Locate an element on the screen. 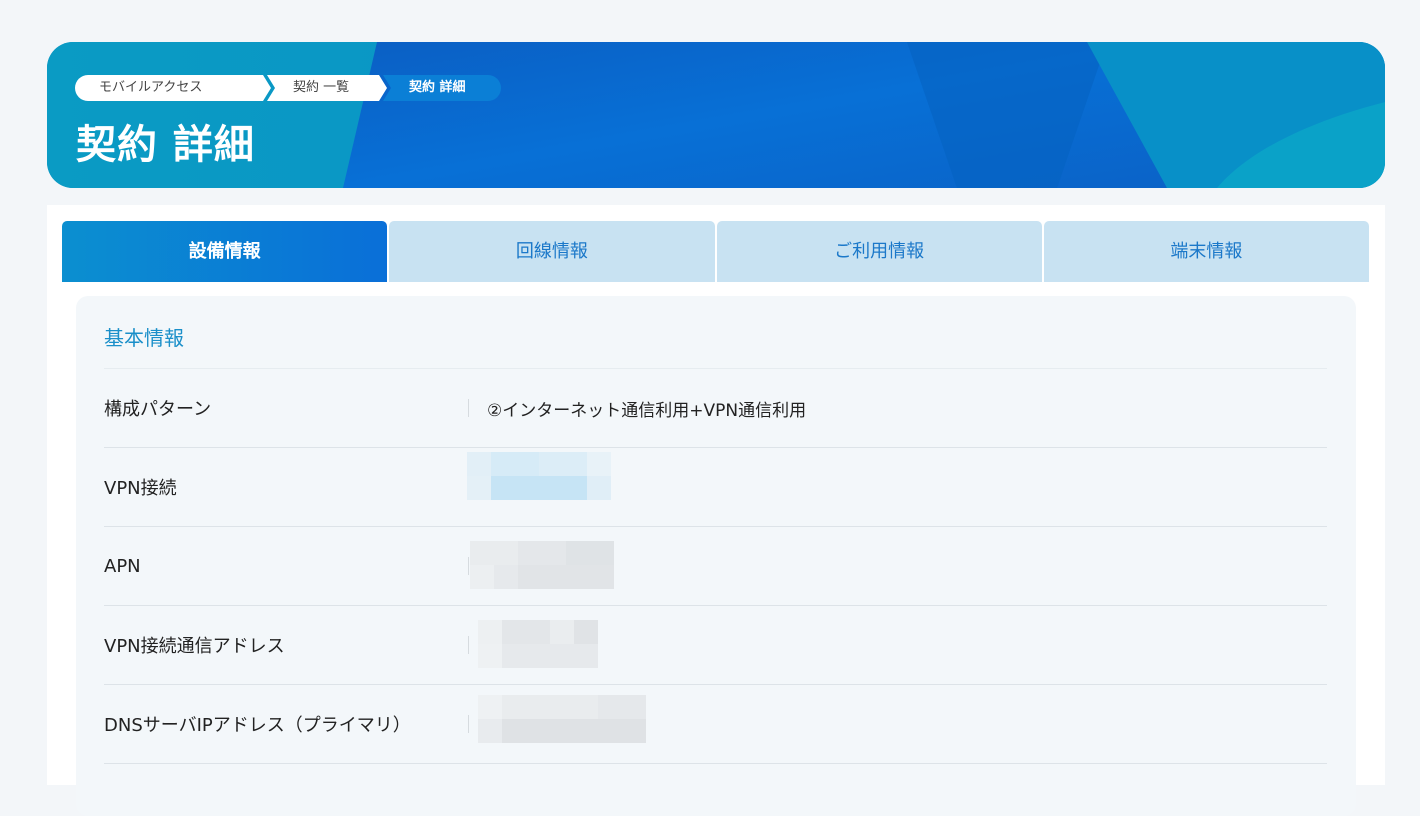 The width and height of the screenshot is (1420, 816). tab-line-info: 回線情報 is located at coordinates (552, 251).